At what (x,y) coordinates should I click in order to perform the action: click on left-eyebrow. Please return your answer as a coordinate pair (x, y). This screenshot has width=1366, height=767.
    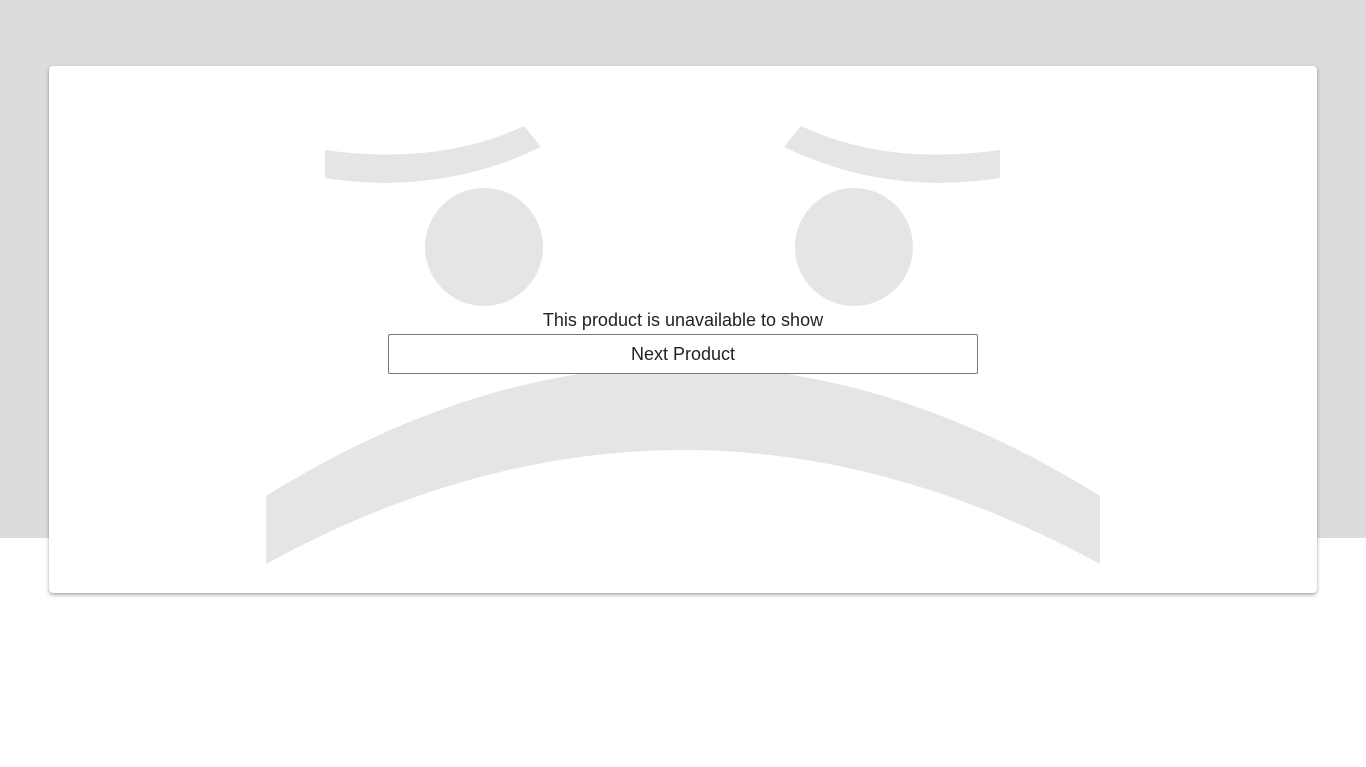
    Looking at the image, I should click on (433, 154).